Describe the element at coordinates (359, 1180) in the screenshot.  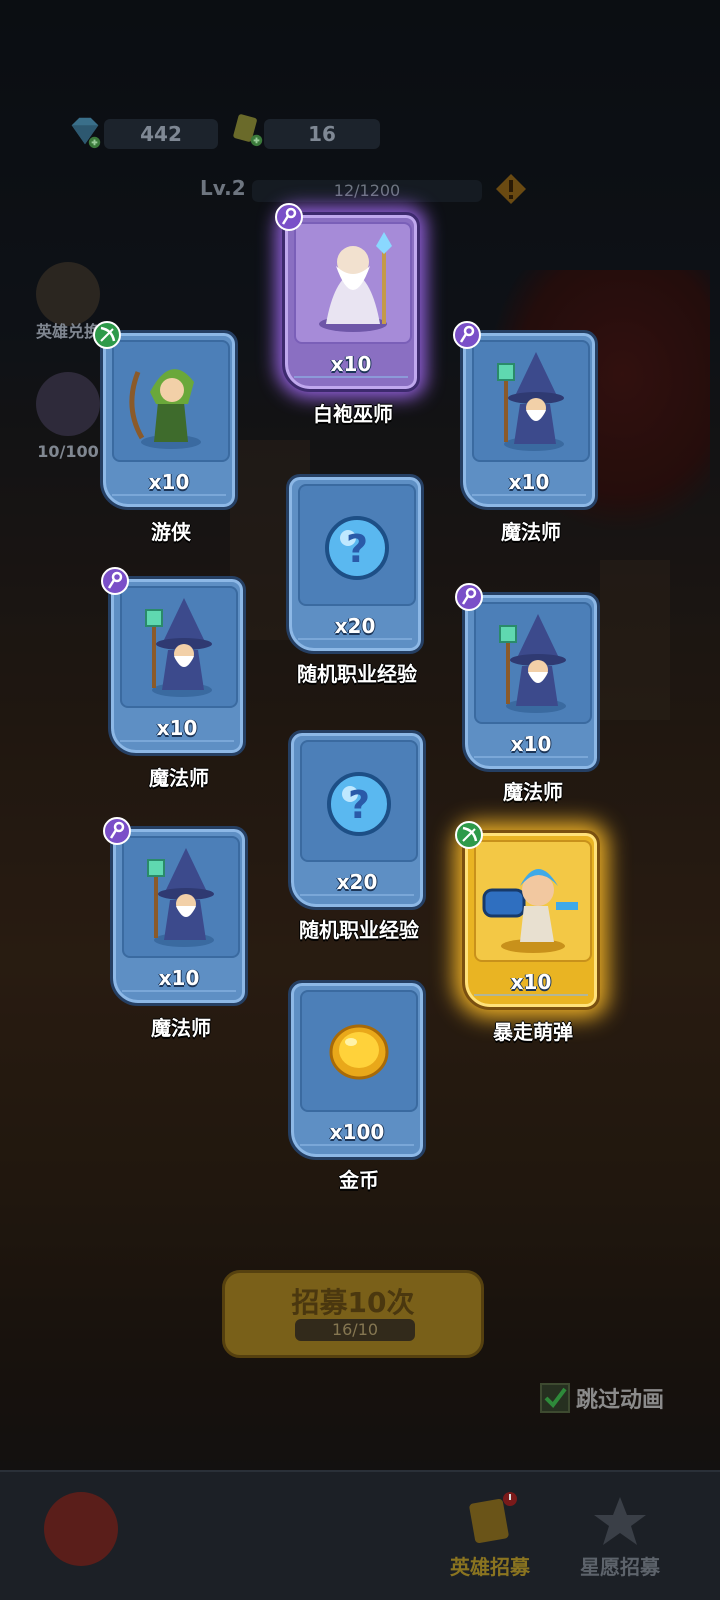
I see `card-name: 金币` at that location.